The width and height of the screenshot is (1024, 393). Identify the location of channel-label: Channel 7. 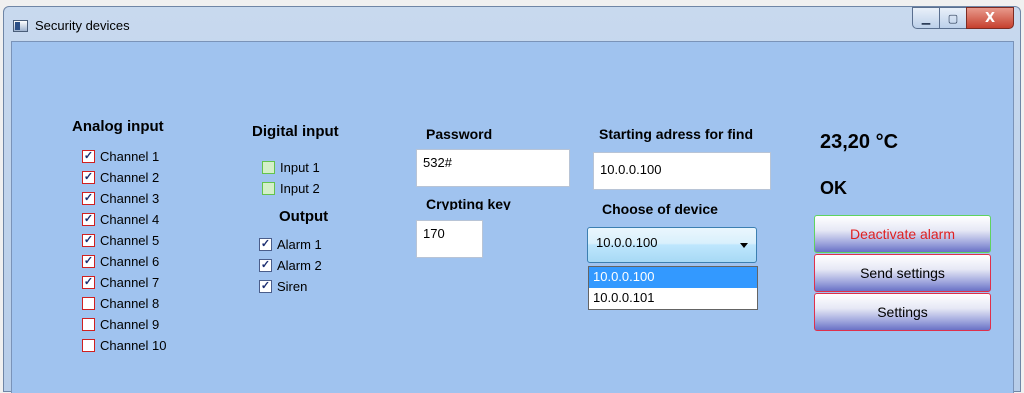
(130, 282).